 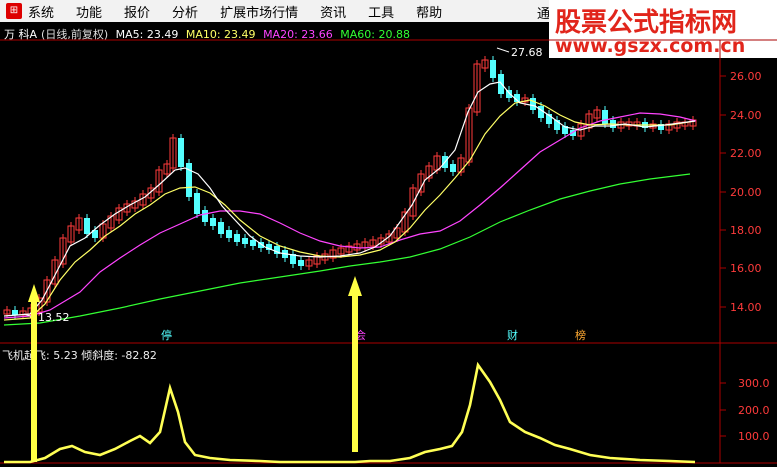 I want to click on price-tick: 16.00, so click(x=746, y=268).